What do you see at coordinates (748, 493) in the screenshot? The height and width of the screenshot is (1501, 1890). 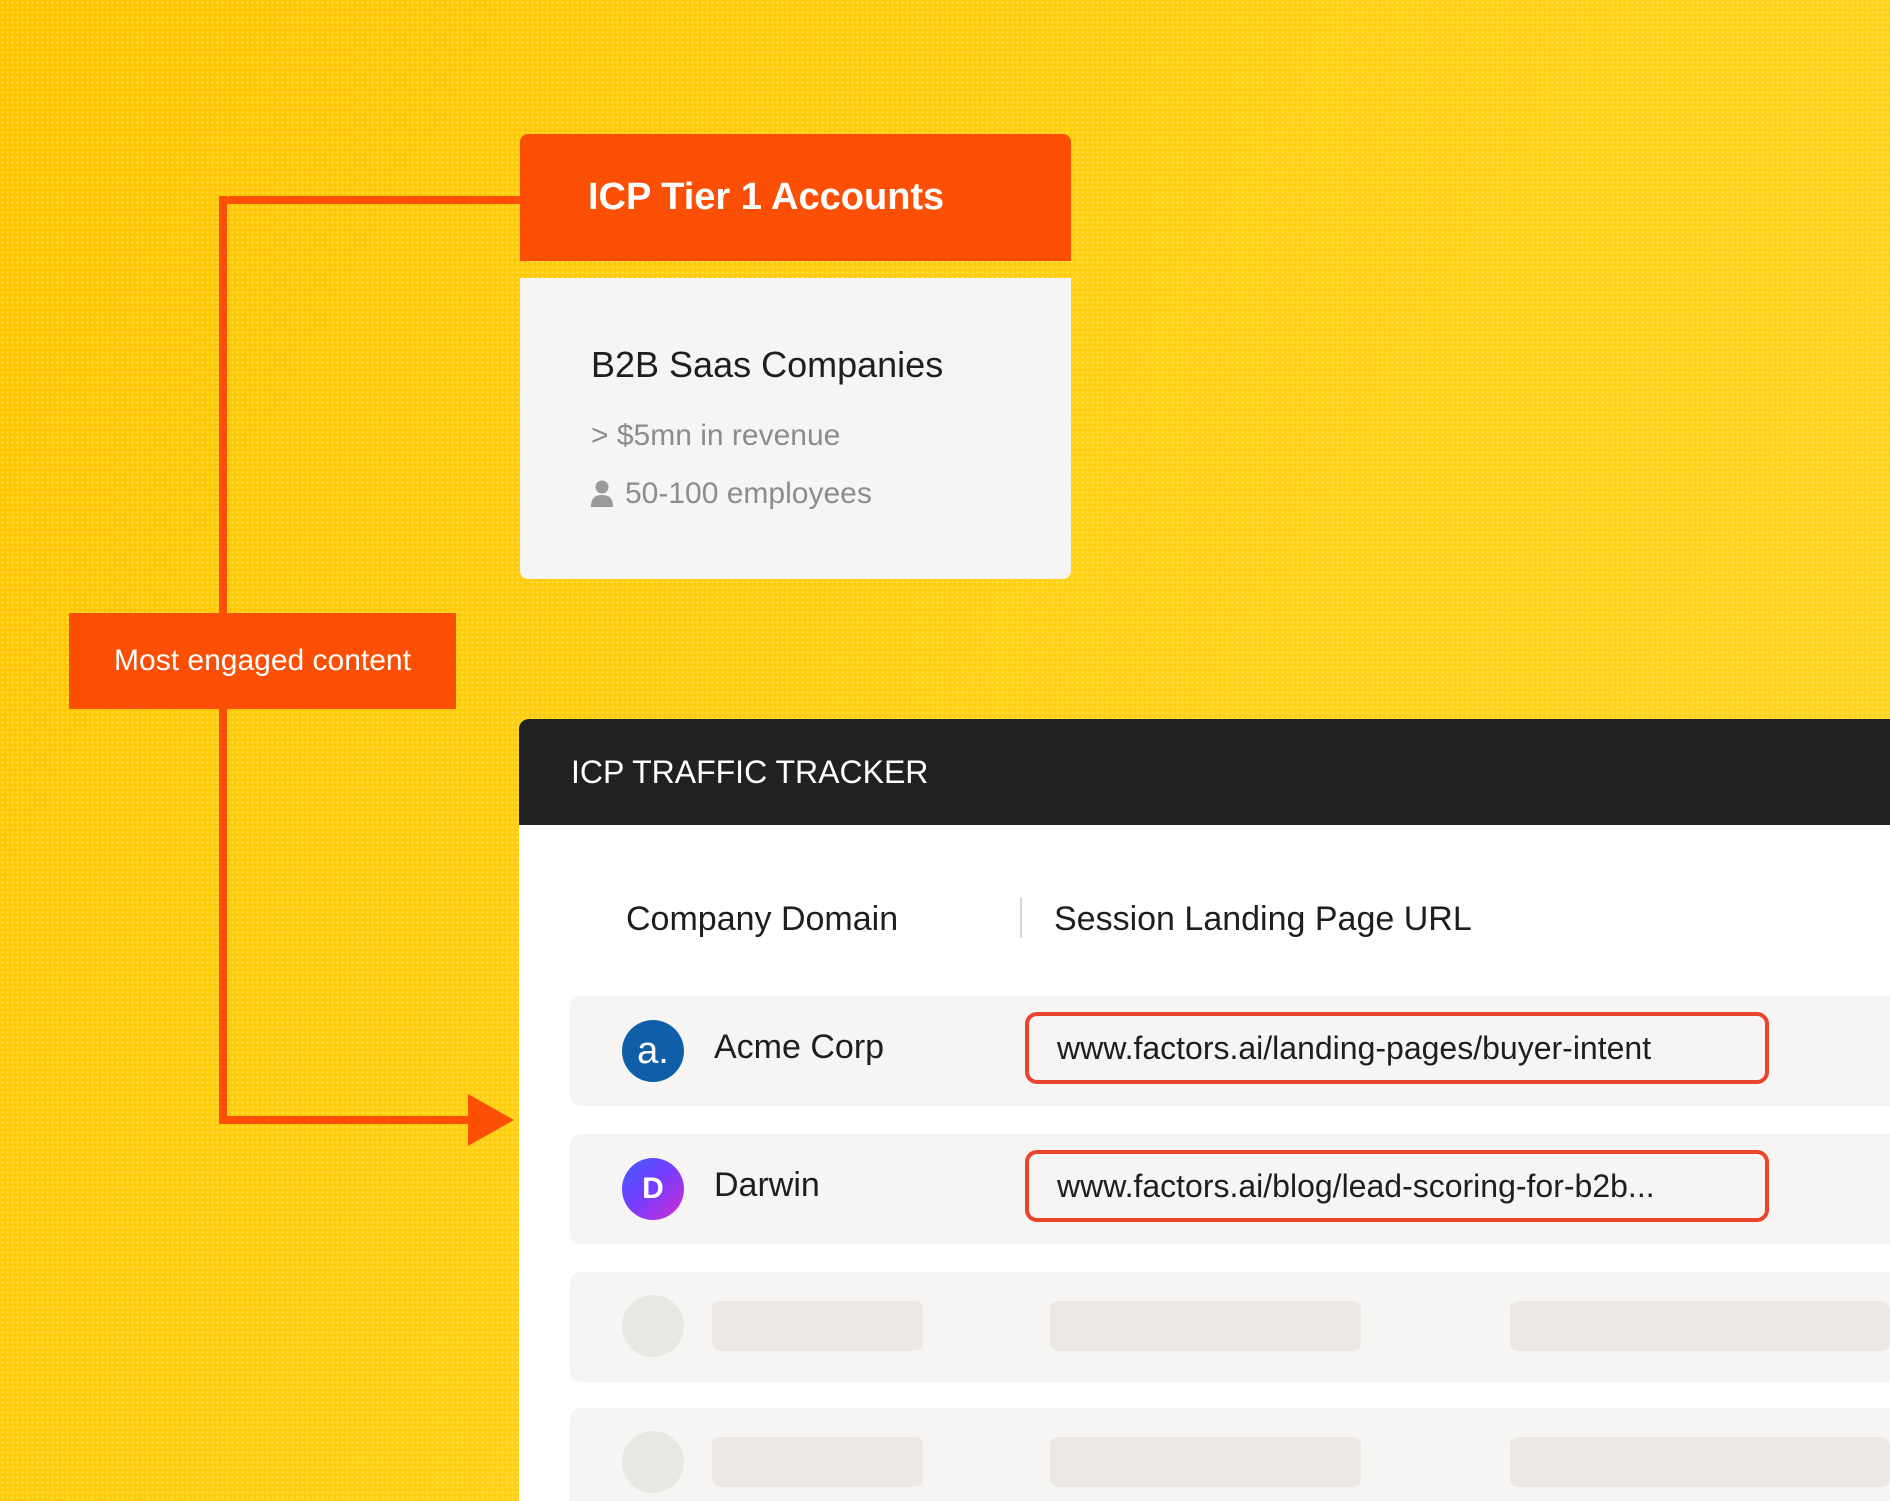 I see `icp-employees-label: 50-100 employees` at bounding box center [748, 493].